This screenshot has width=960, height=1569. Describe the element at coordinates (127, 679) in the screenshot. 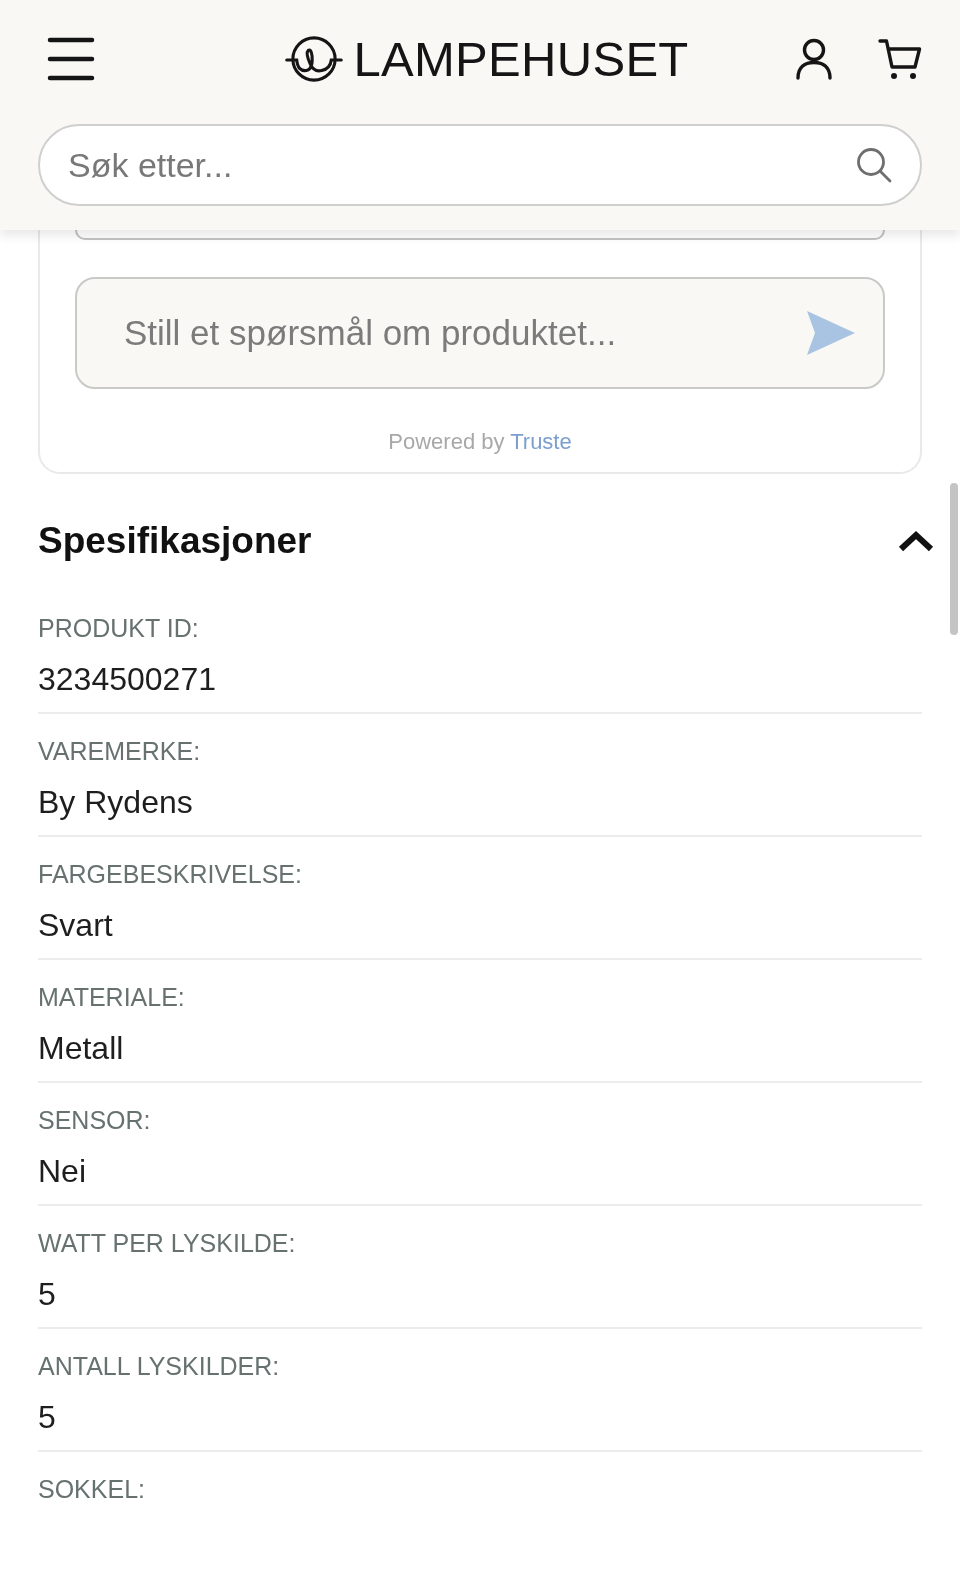

I see `spec-value: 3234500271` at that location.